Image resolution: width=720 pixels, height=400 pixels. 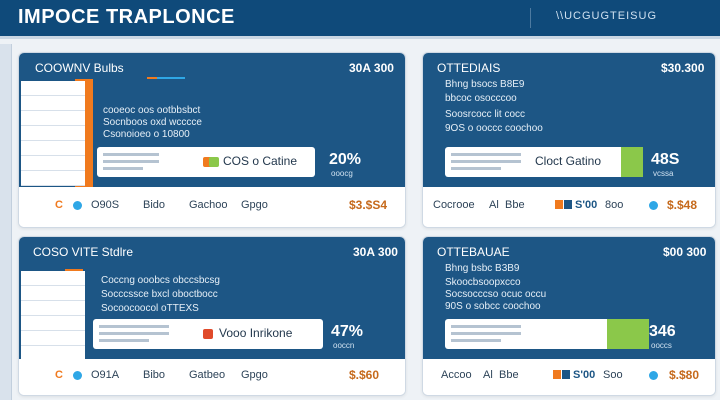 What do you see at coordinates (256, 333) in the screenshot?
I see `metric-label: Vooo Inrikone` at bounding box center [256, 333].